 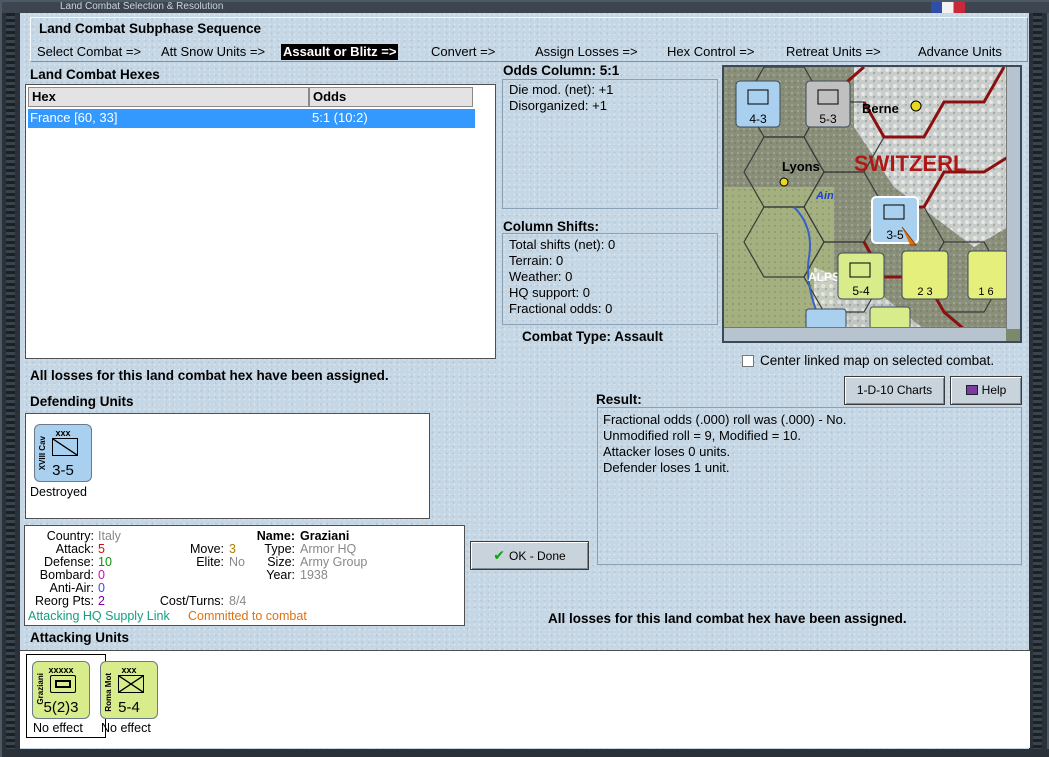 I want to click on defending-unit-counter: xxx XVIII Cav 3-5, so click(x=63, y=453).